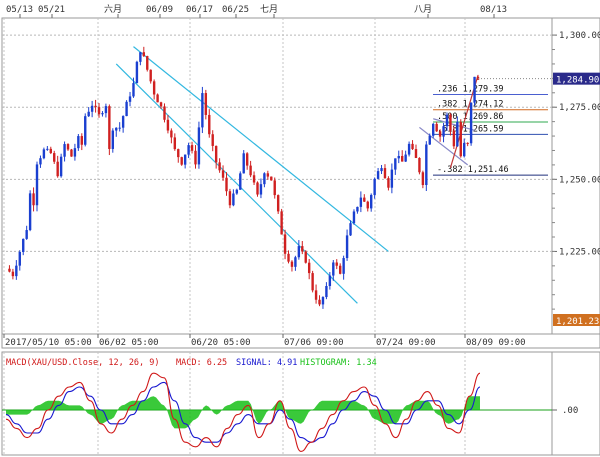 The image size is (600, 457). Describe the element at coordinates (269, 9) in the screenshot. I see `top-date-label: 七月` at that location.